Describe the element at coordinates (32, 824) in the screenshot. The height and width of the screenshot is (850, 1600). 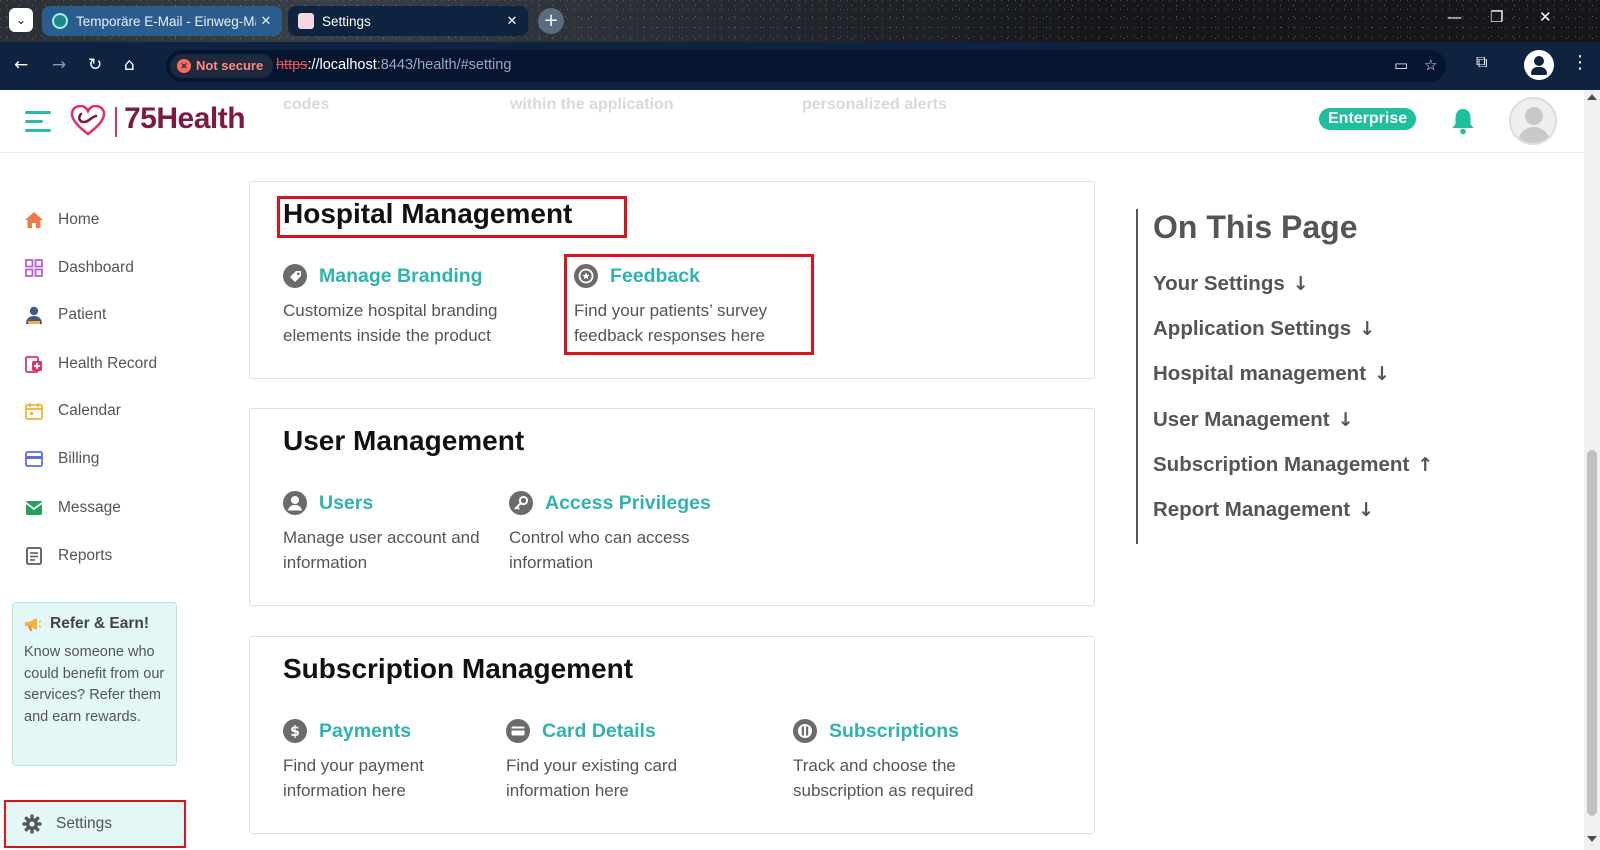
I see `gear-icon` at that location.